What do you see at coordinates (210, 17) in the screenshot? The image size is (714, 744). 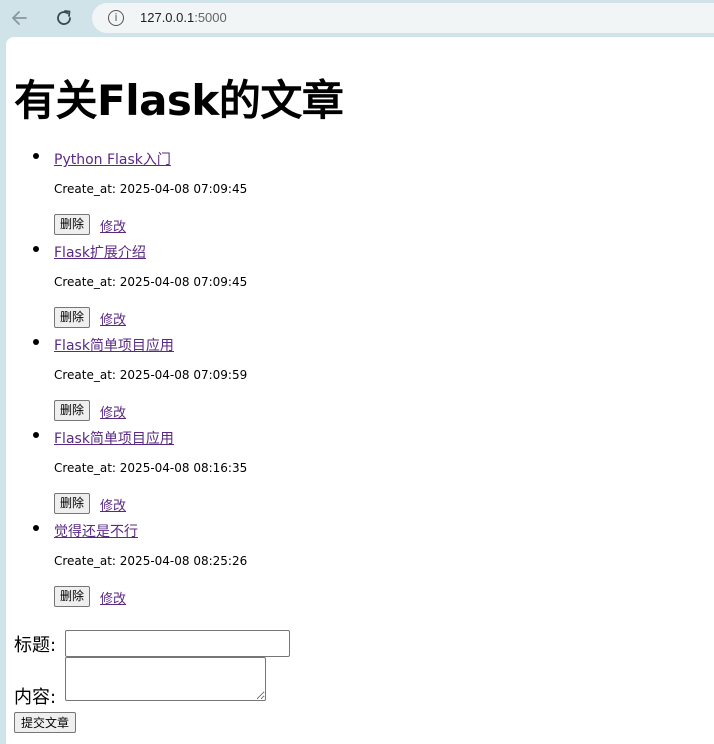 I see `url-port: :5000` at bounding box center [210, 17].